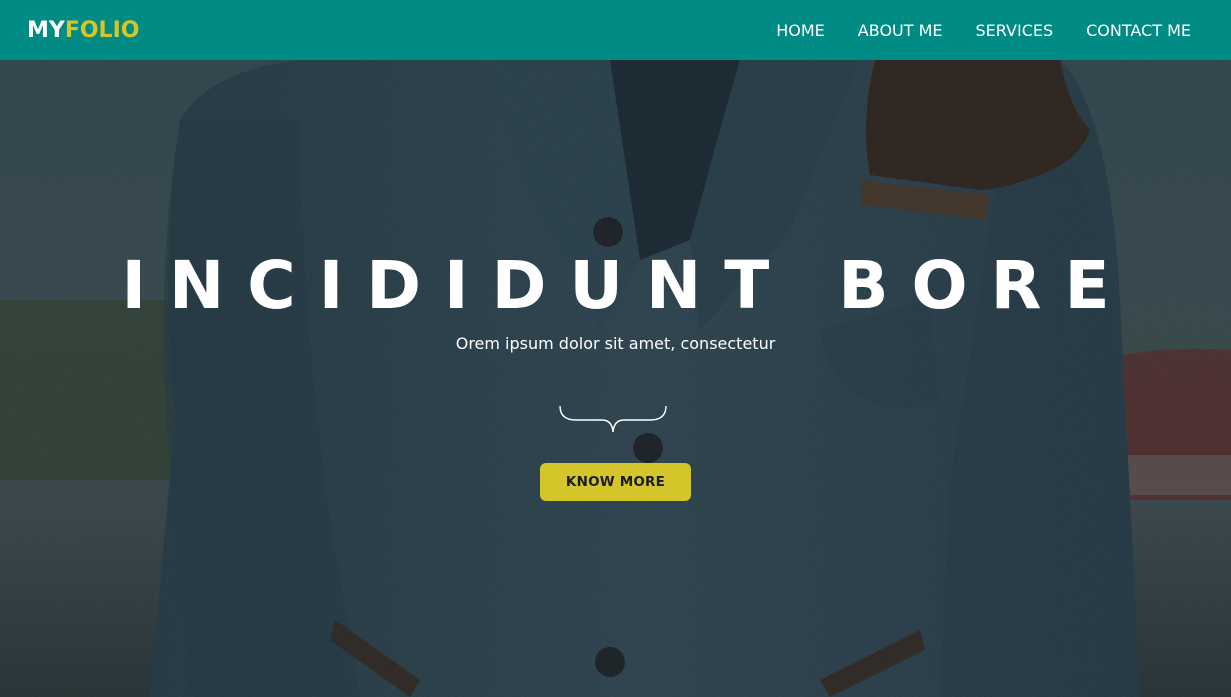 Image resolution: width=1231 pixels, height=697 pixels. I want to click on brand-logo: MYFOLIO, so click(83, 30).